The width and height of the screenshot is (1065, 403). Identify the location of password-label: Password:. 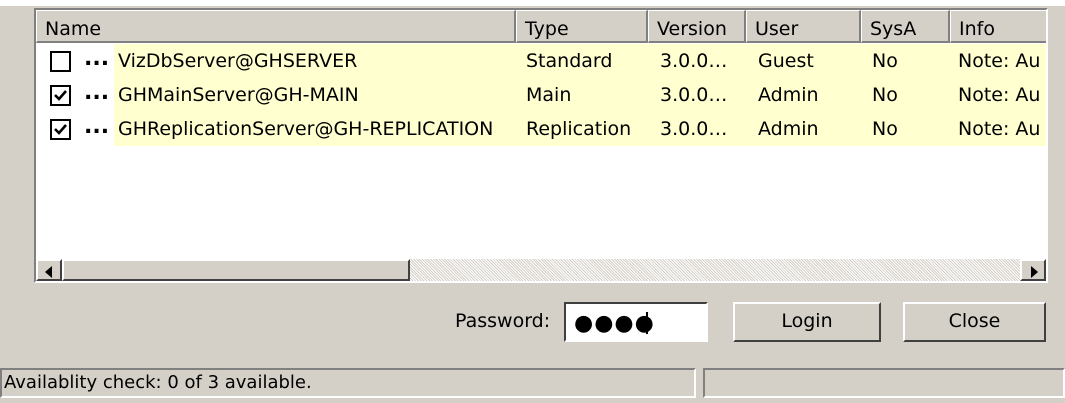
(503, 321).